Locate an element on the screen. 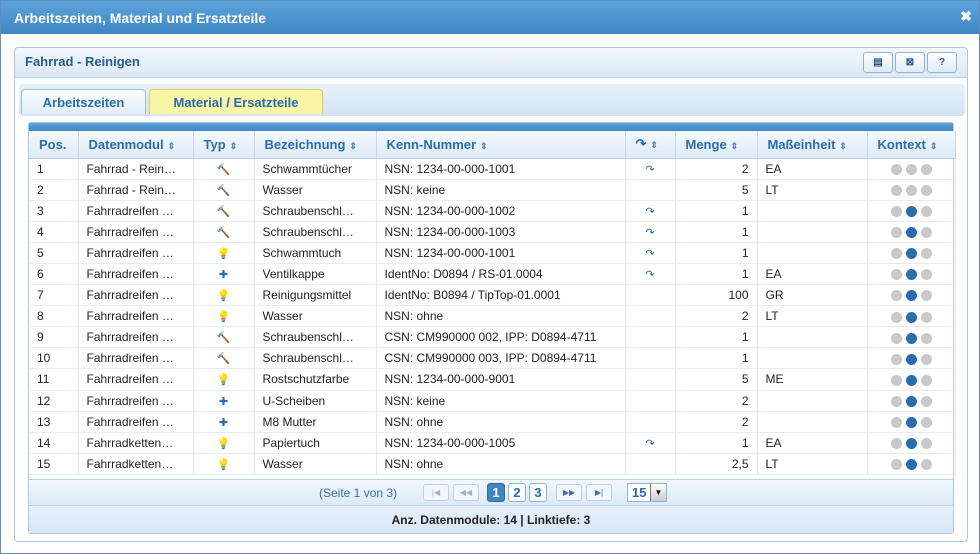 The height and width of the screenshot is (554, 980). tab-material-ersatzteile: Material / Ersatzteile is located at coordinates (236, 101).